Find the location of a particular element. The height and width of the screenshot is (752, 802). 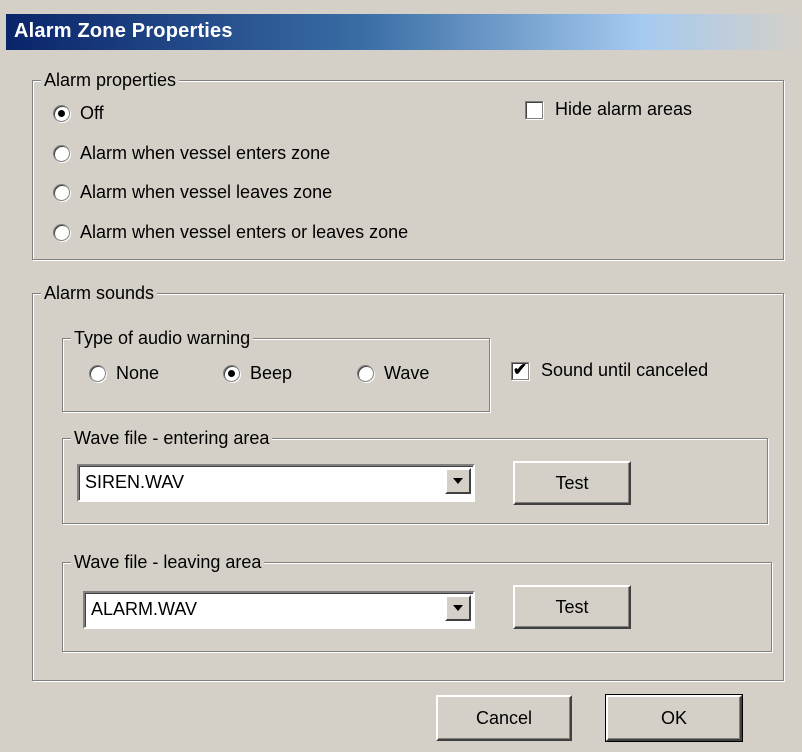

radio-enters-zone-label: Alarm when vessel enters zone is located at coordinates (205, 153).